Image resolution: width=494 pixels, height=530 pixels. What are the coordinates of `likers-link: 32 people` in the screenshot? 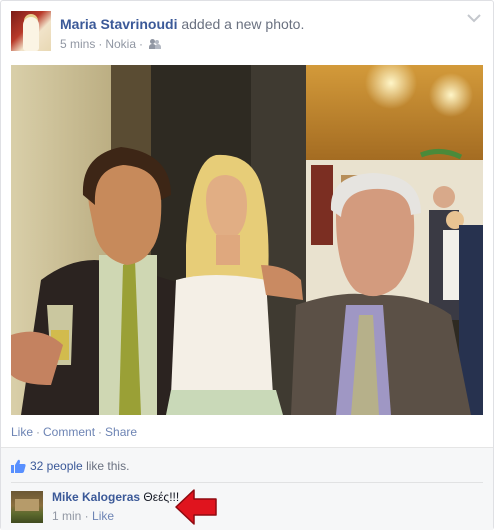 It's located at (56, 466).